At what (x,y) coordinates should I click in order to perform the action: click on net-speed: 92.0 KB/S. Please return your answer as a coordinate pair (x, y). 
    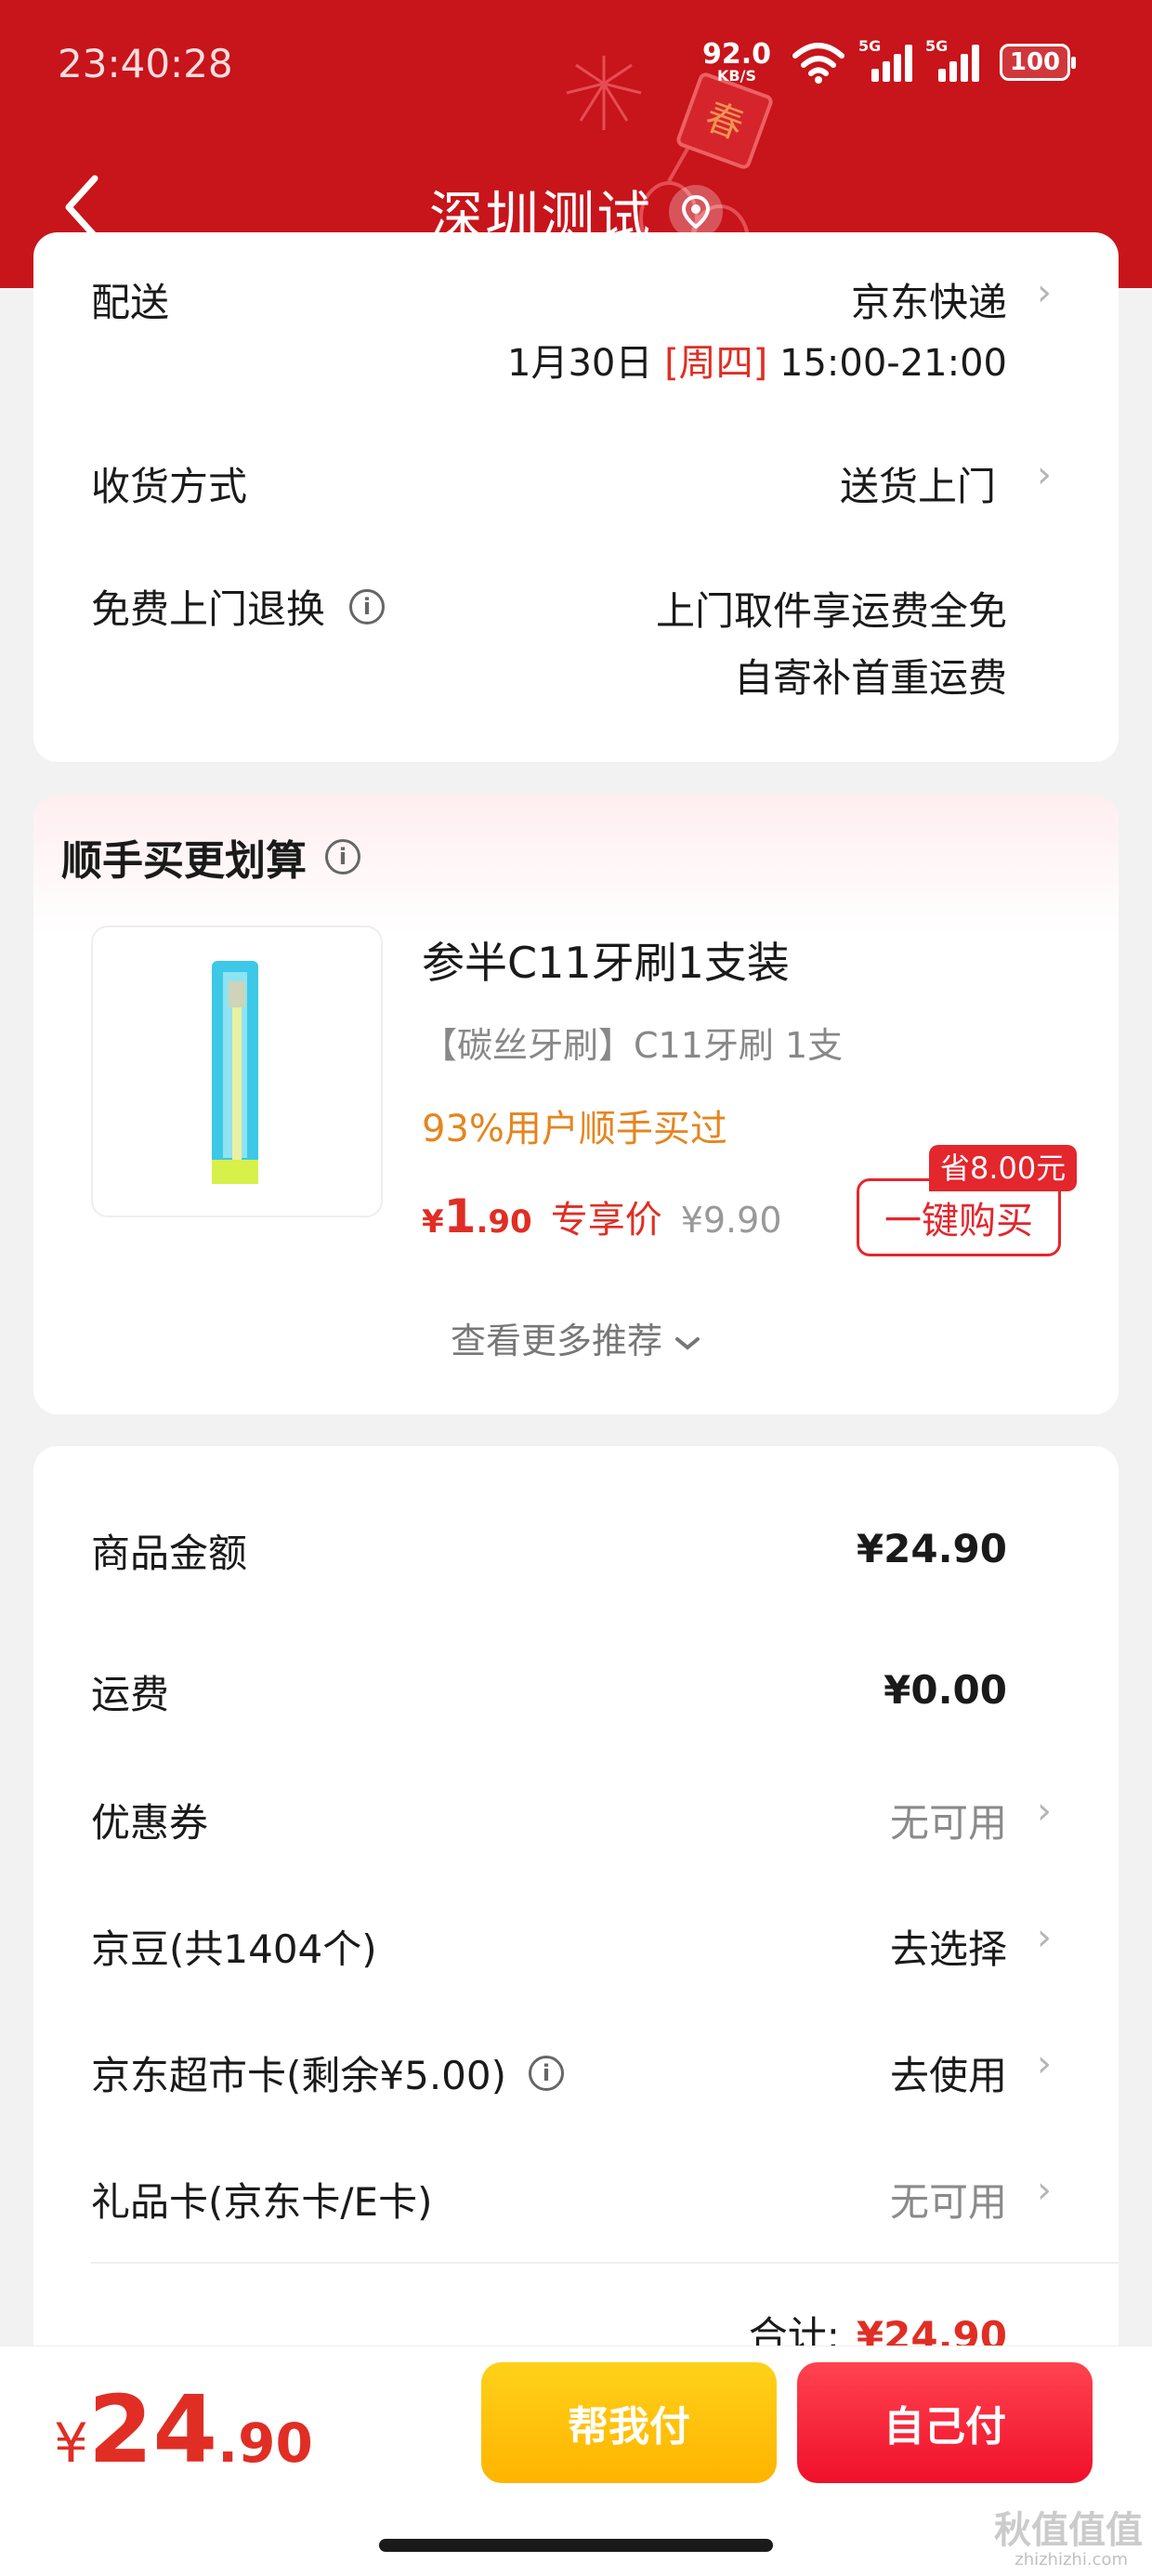
    Looking at the image, I should click on (736, 62).